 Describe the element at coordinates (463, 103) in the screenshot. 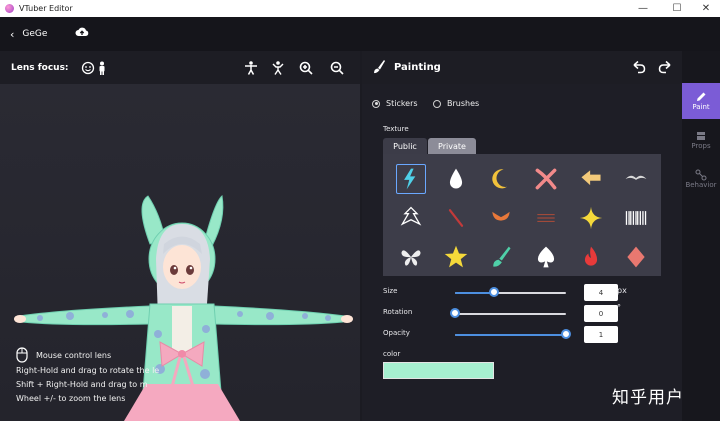

I see `mode-brushes-label: Brushes` at that location.